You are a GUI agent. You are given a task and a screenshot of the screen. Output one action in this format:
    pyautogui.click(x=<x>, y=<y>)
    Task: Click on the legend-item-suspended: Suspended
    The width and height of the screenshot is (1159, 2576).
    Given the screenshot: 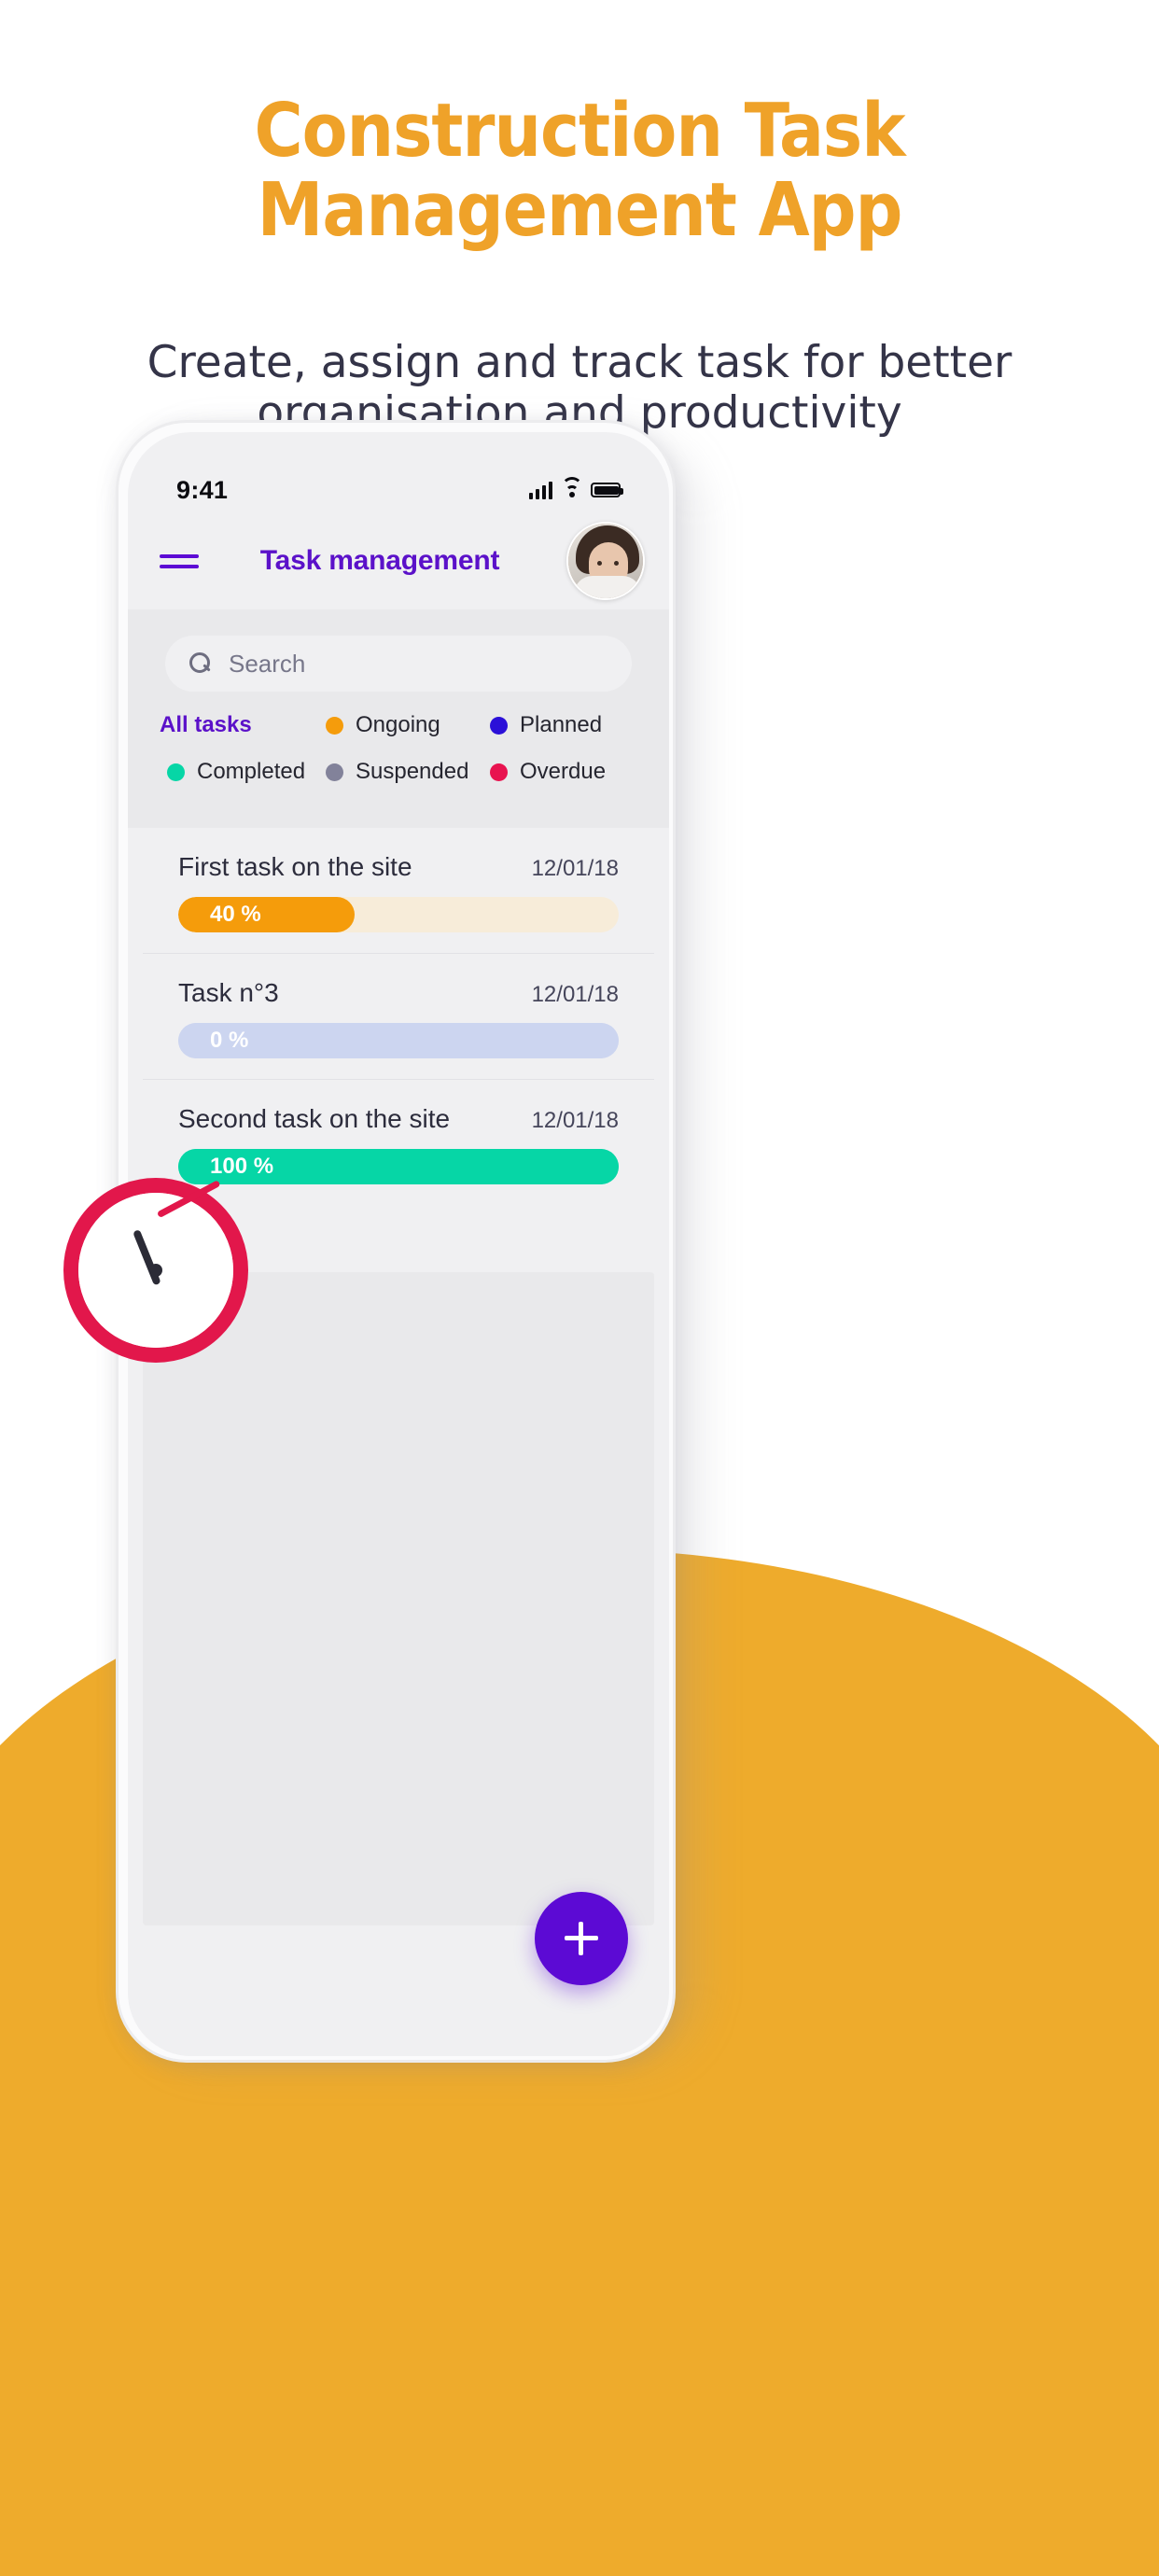 What is the action you would take?
    pyautogui.click(x=408, y=772)
    